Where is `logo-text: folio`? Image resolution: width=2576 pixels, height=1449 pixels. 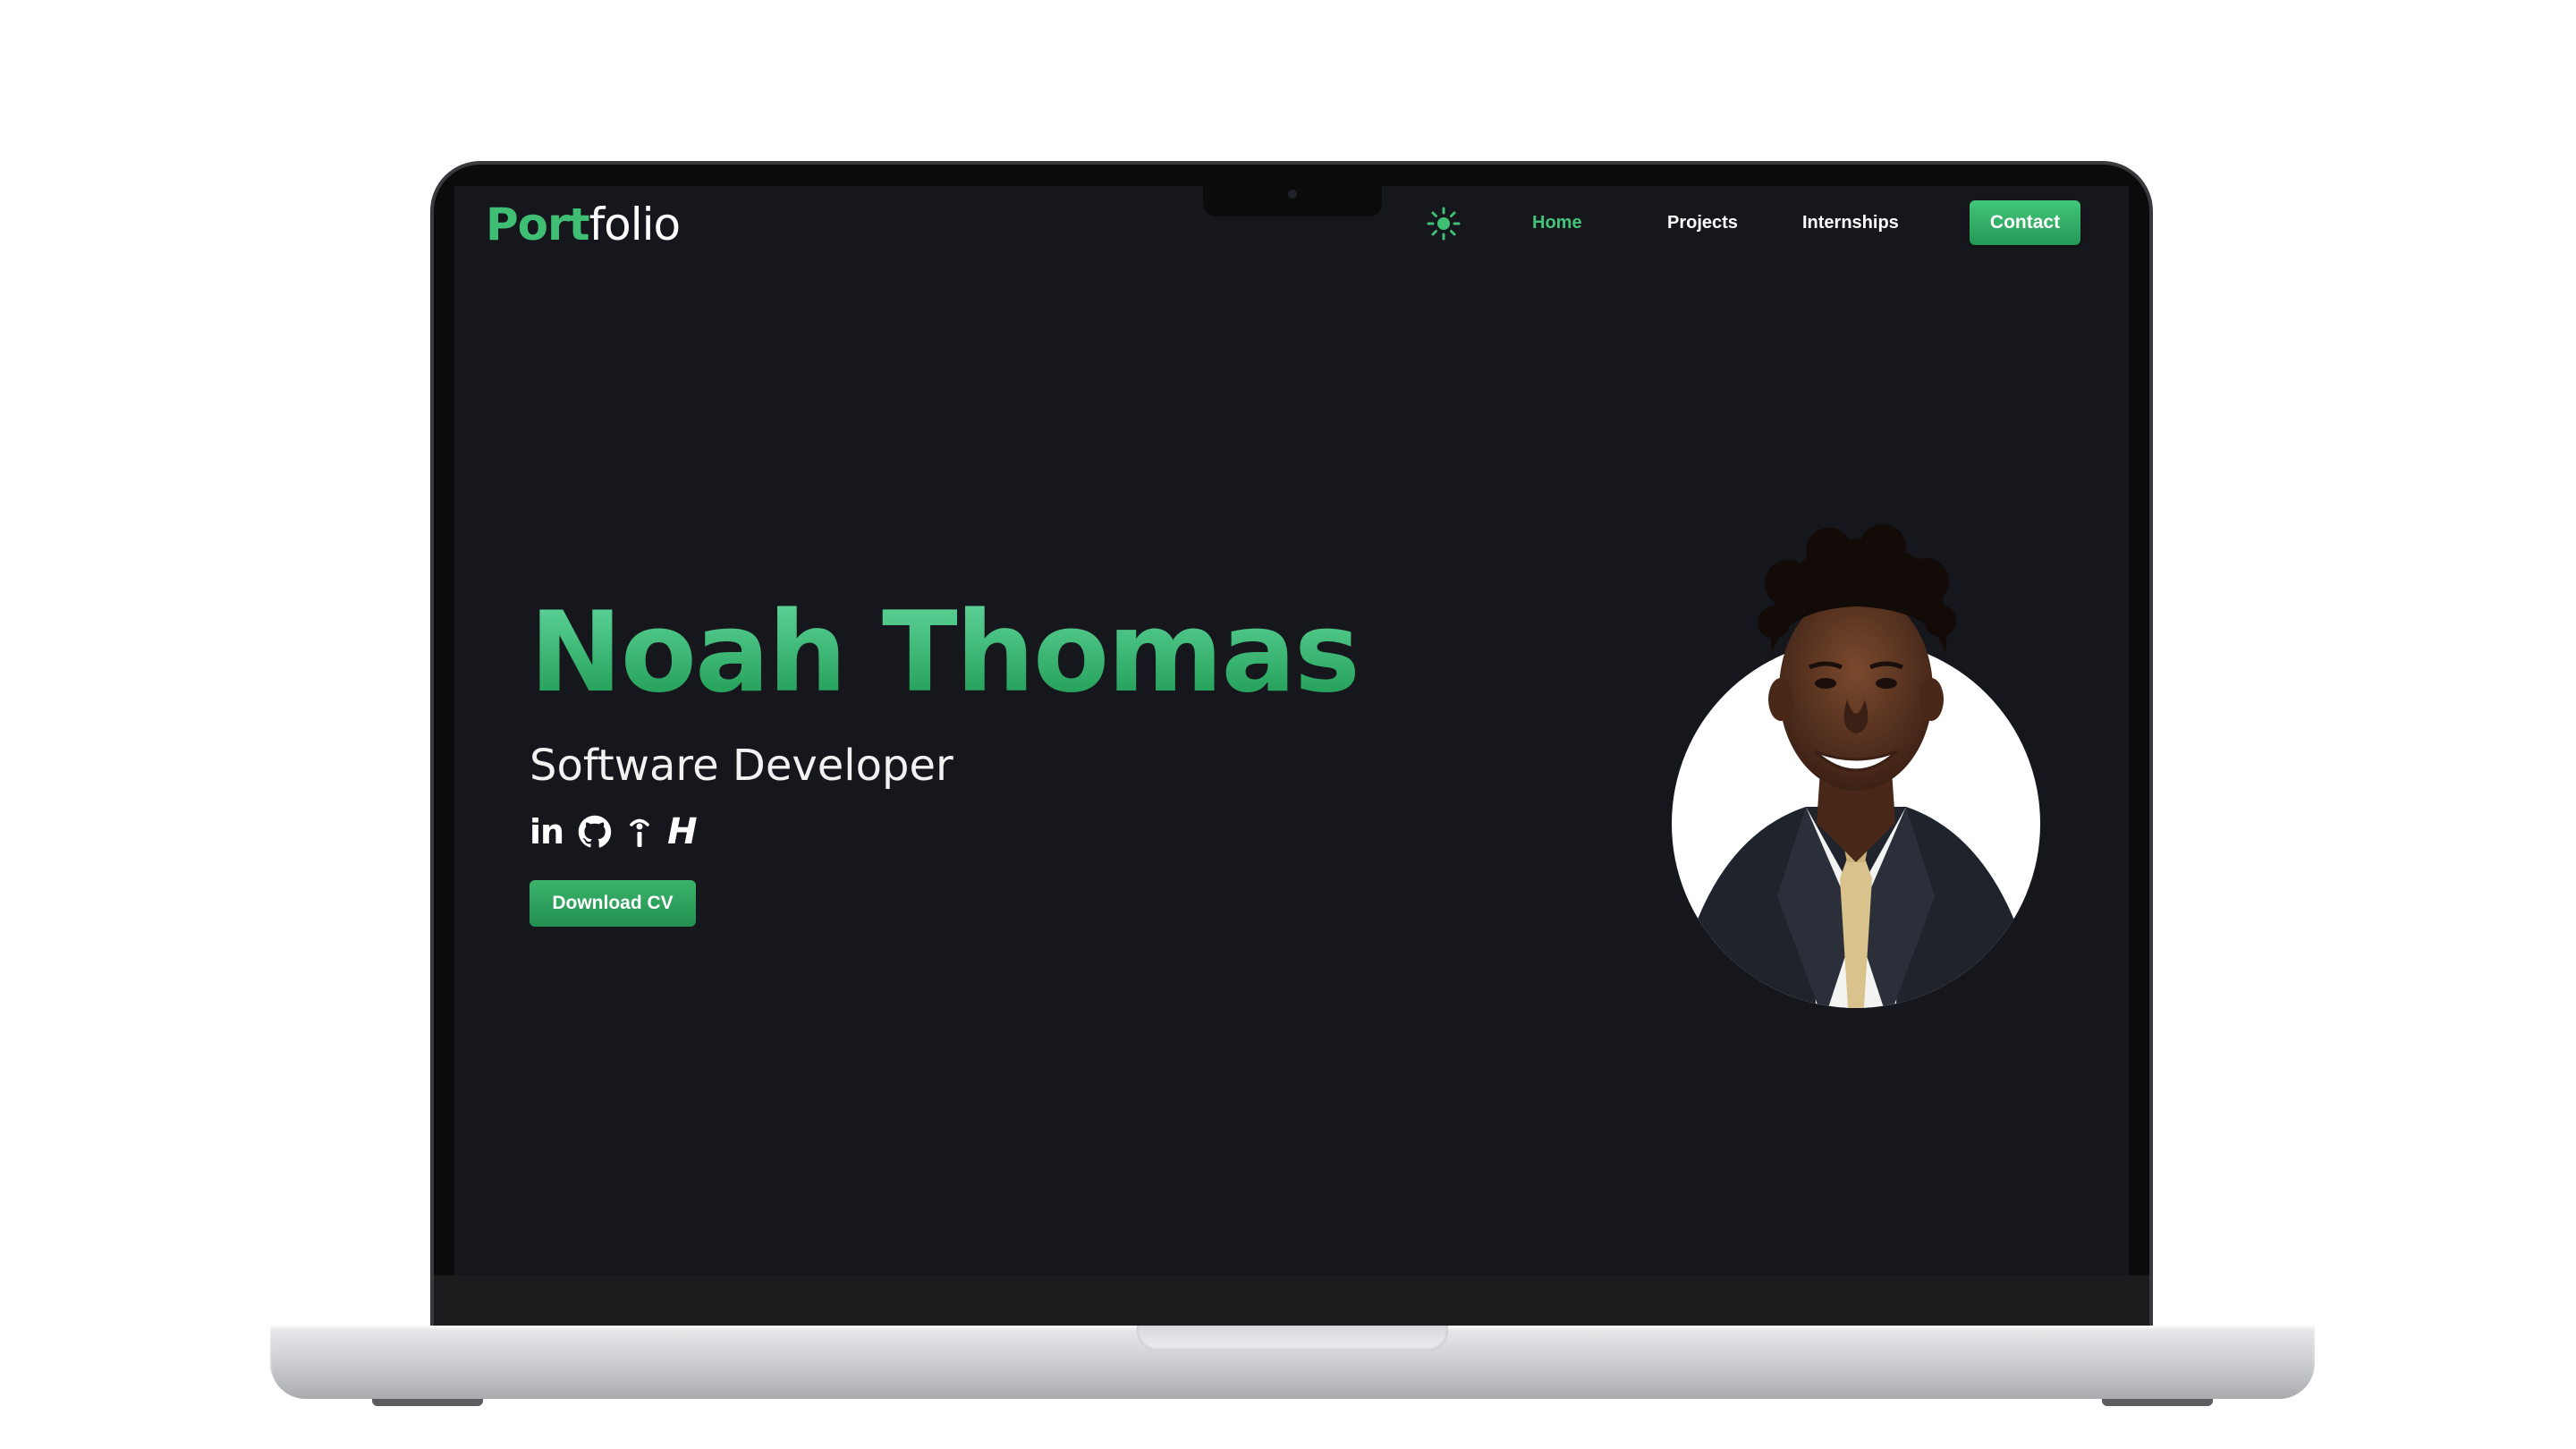 logo-text: folio is located at coordinates (635, 224).